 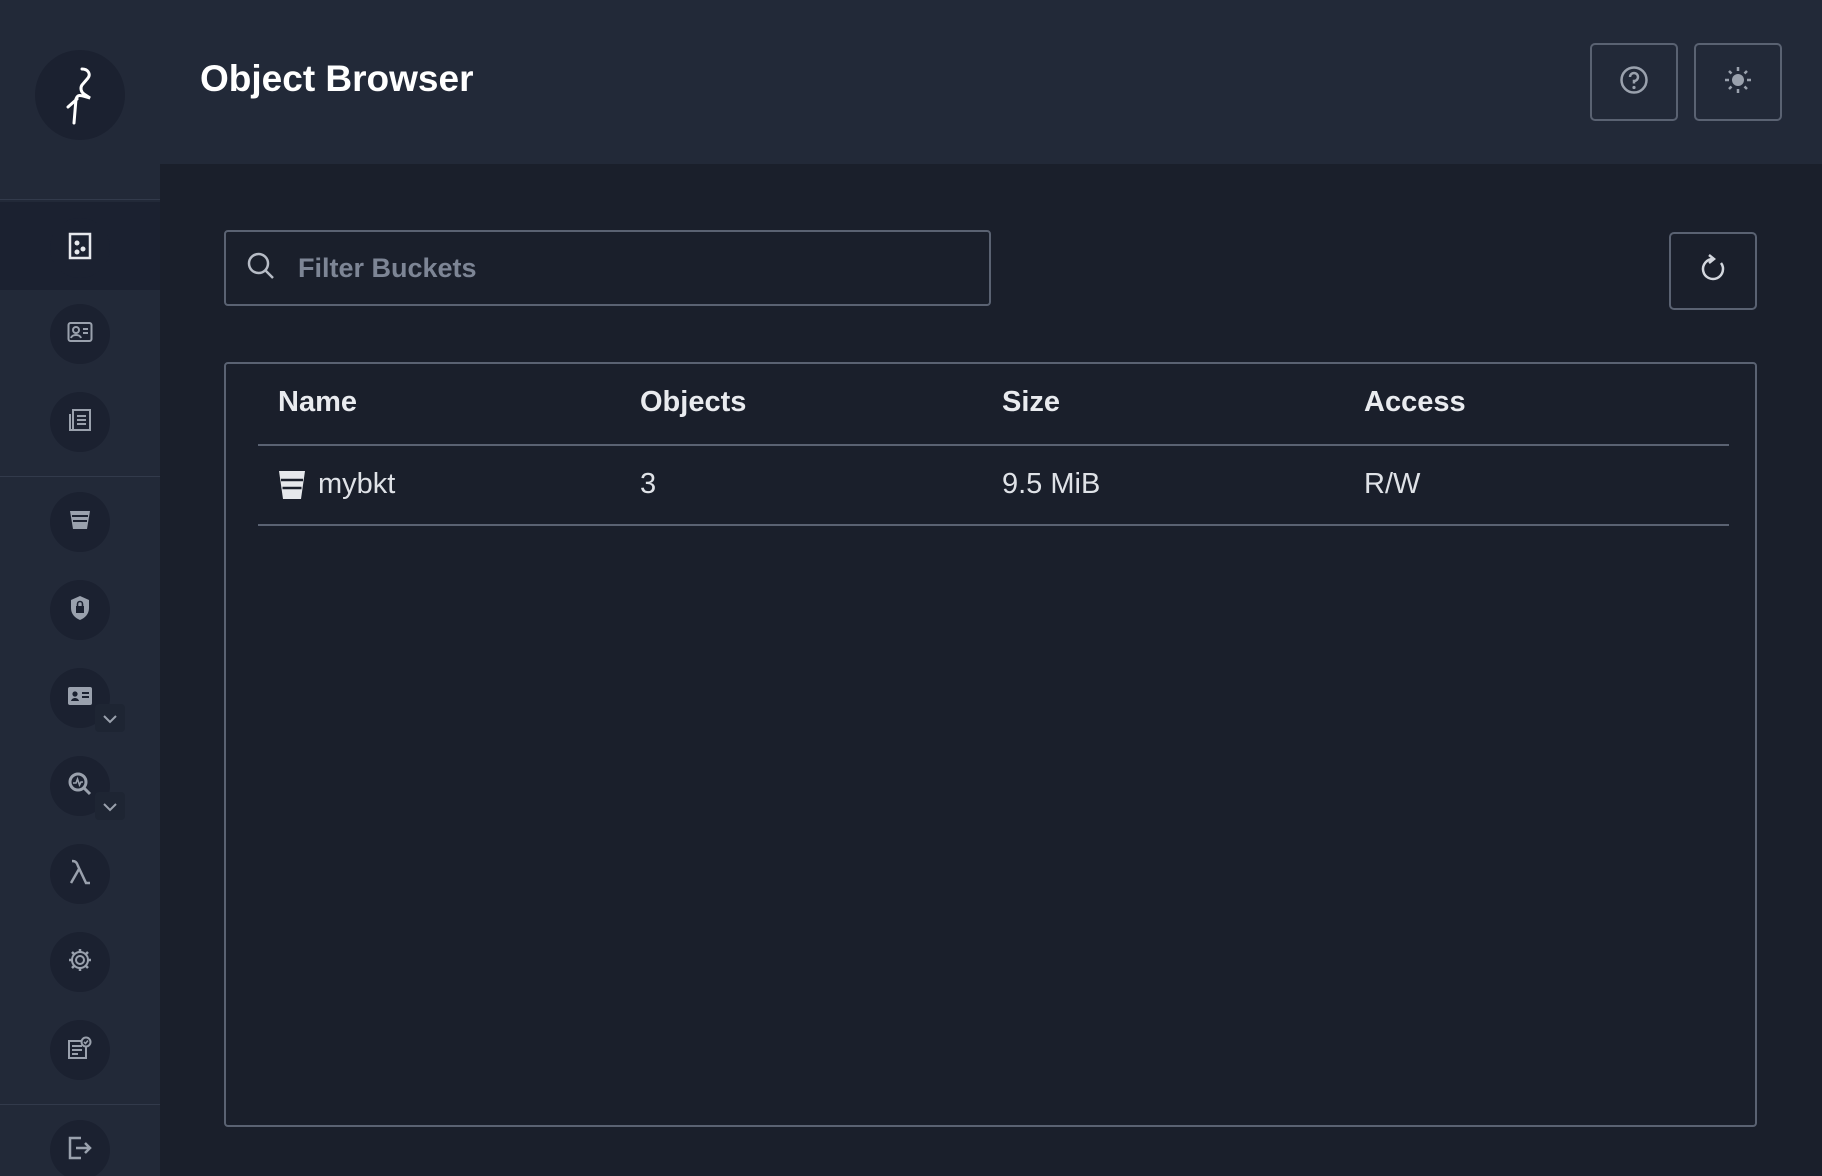 I want to click on logout-icon, so click(x=80, y=1150).